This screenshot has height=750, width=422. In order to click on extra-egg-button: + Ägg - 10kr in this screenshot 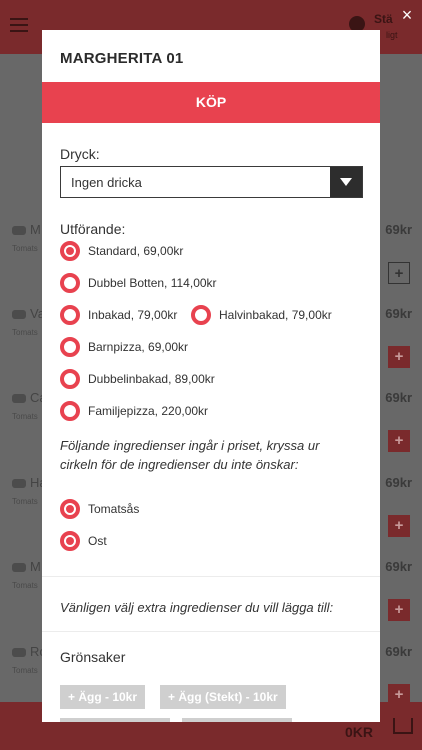, I will do `click(103, 697)`.